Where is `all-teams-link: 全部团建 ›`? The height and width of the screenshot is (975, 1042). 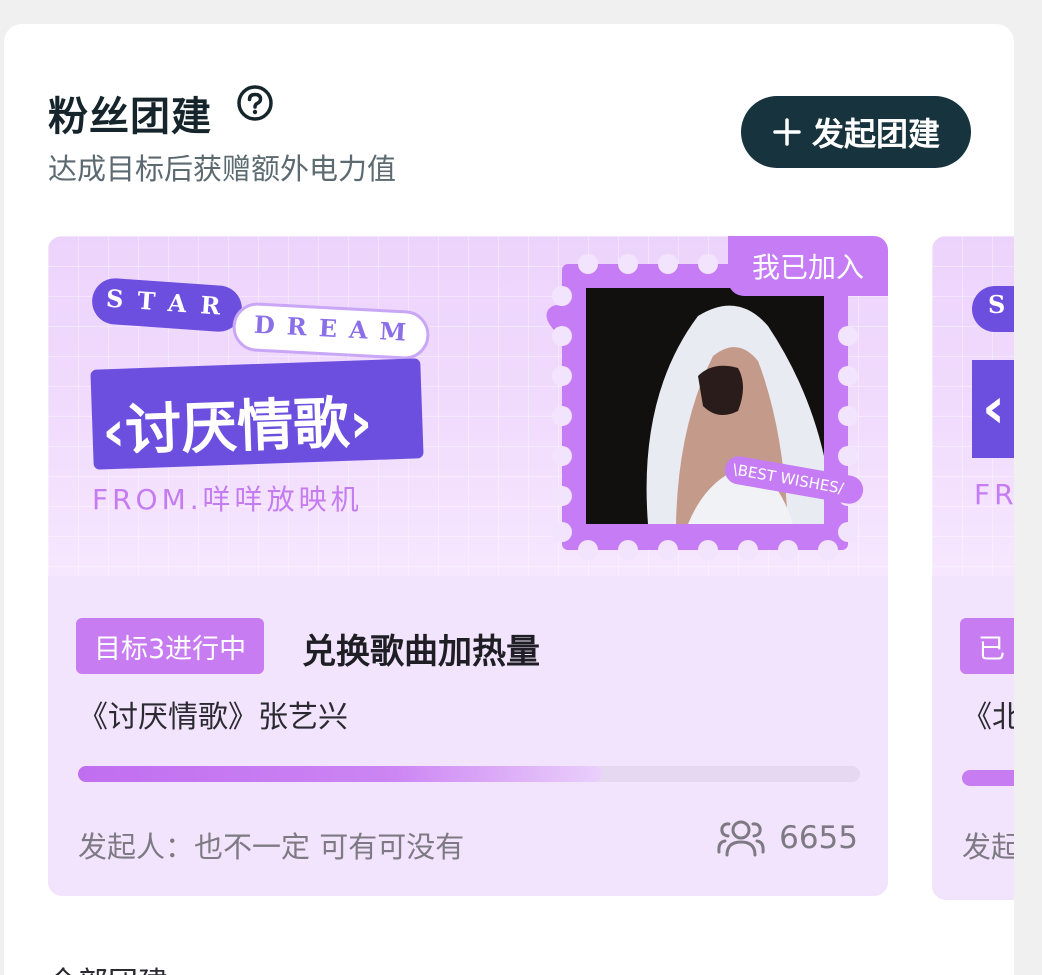 all-teams-link: 全部团建 › is located at coordinates (119, 966).